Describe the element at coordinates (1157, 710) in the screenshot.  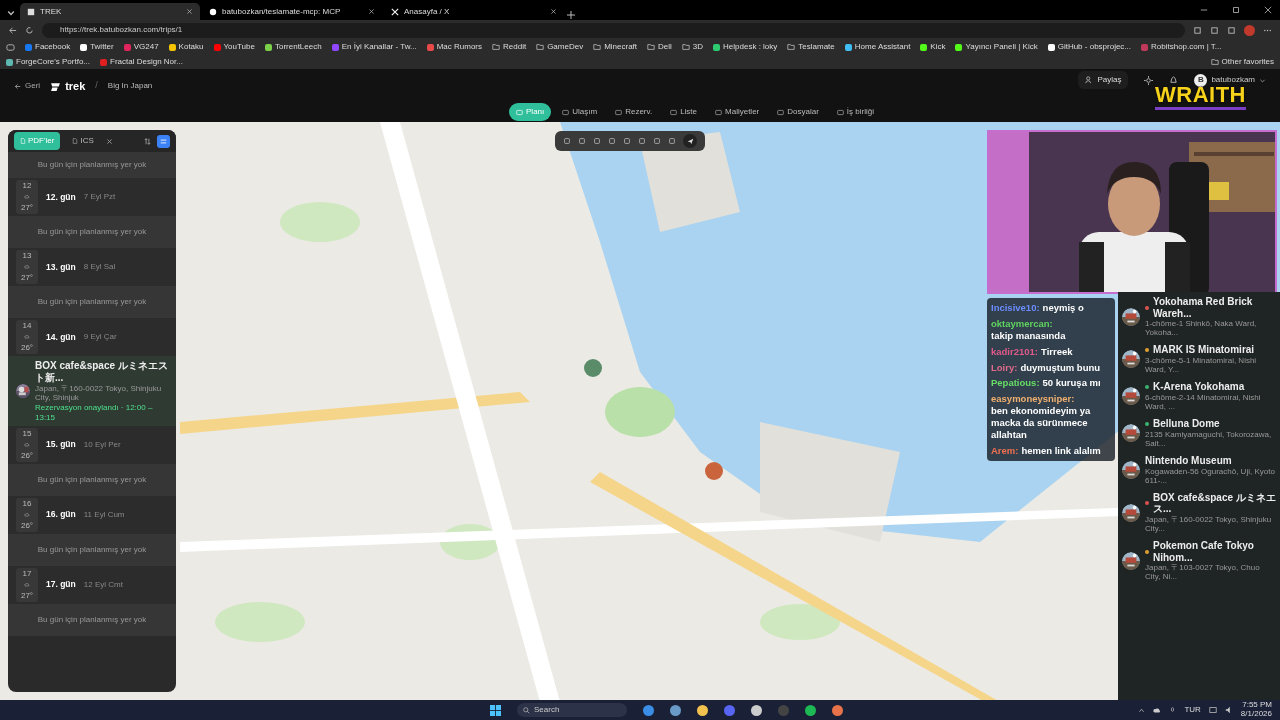
I see `cloud-icon` at that location.